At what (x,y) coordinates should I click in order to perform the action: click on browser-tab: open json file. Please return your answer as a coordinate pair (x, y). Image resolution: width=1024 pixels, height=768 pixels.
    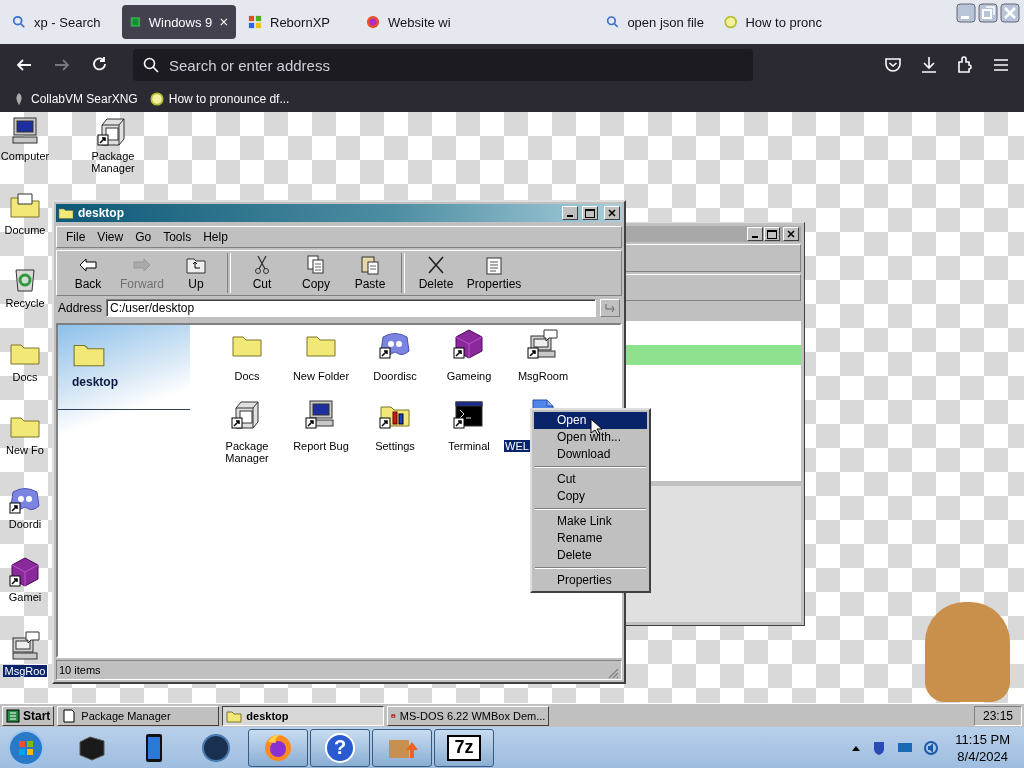
    Looking at the image, I should click on (655, 22).